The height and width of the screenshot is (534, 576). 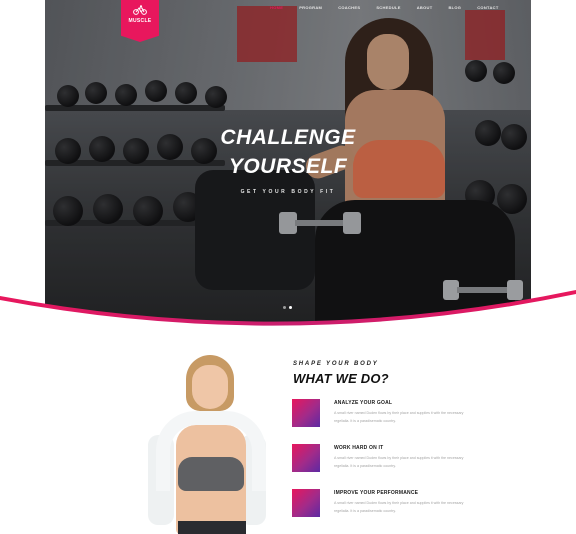 What do you see at coordinates (140, 10) in the screenshot?
I see `cyclist-icon` at bounding box center [140, 10].